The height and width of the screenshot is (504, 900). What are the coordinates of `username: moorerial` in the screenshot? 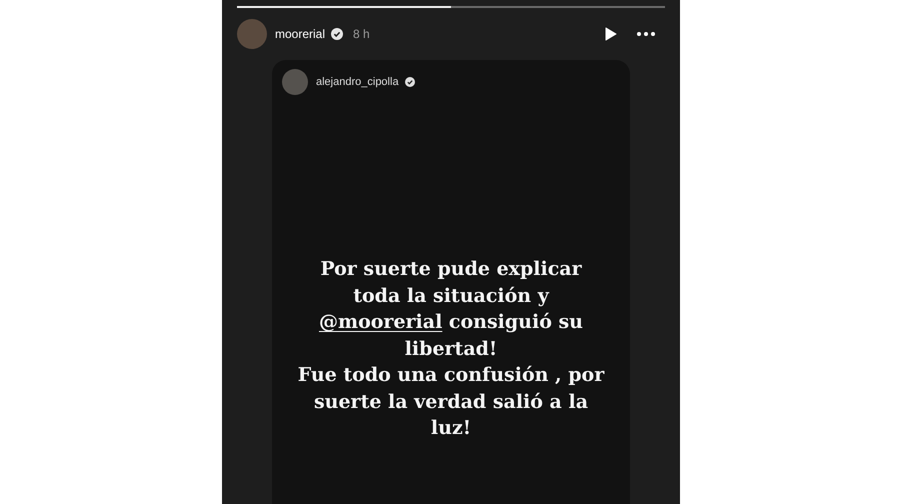 It's located at (300, 34).